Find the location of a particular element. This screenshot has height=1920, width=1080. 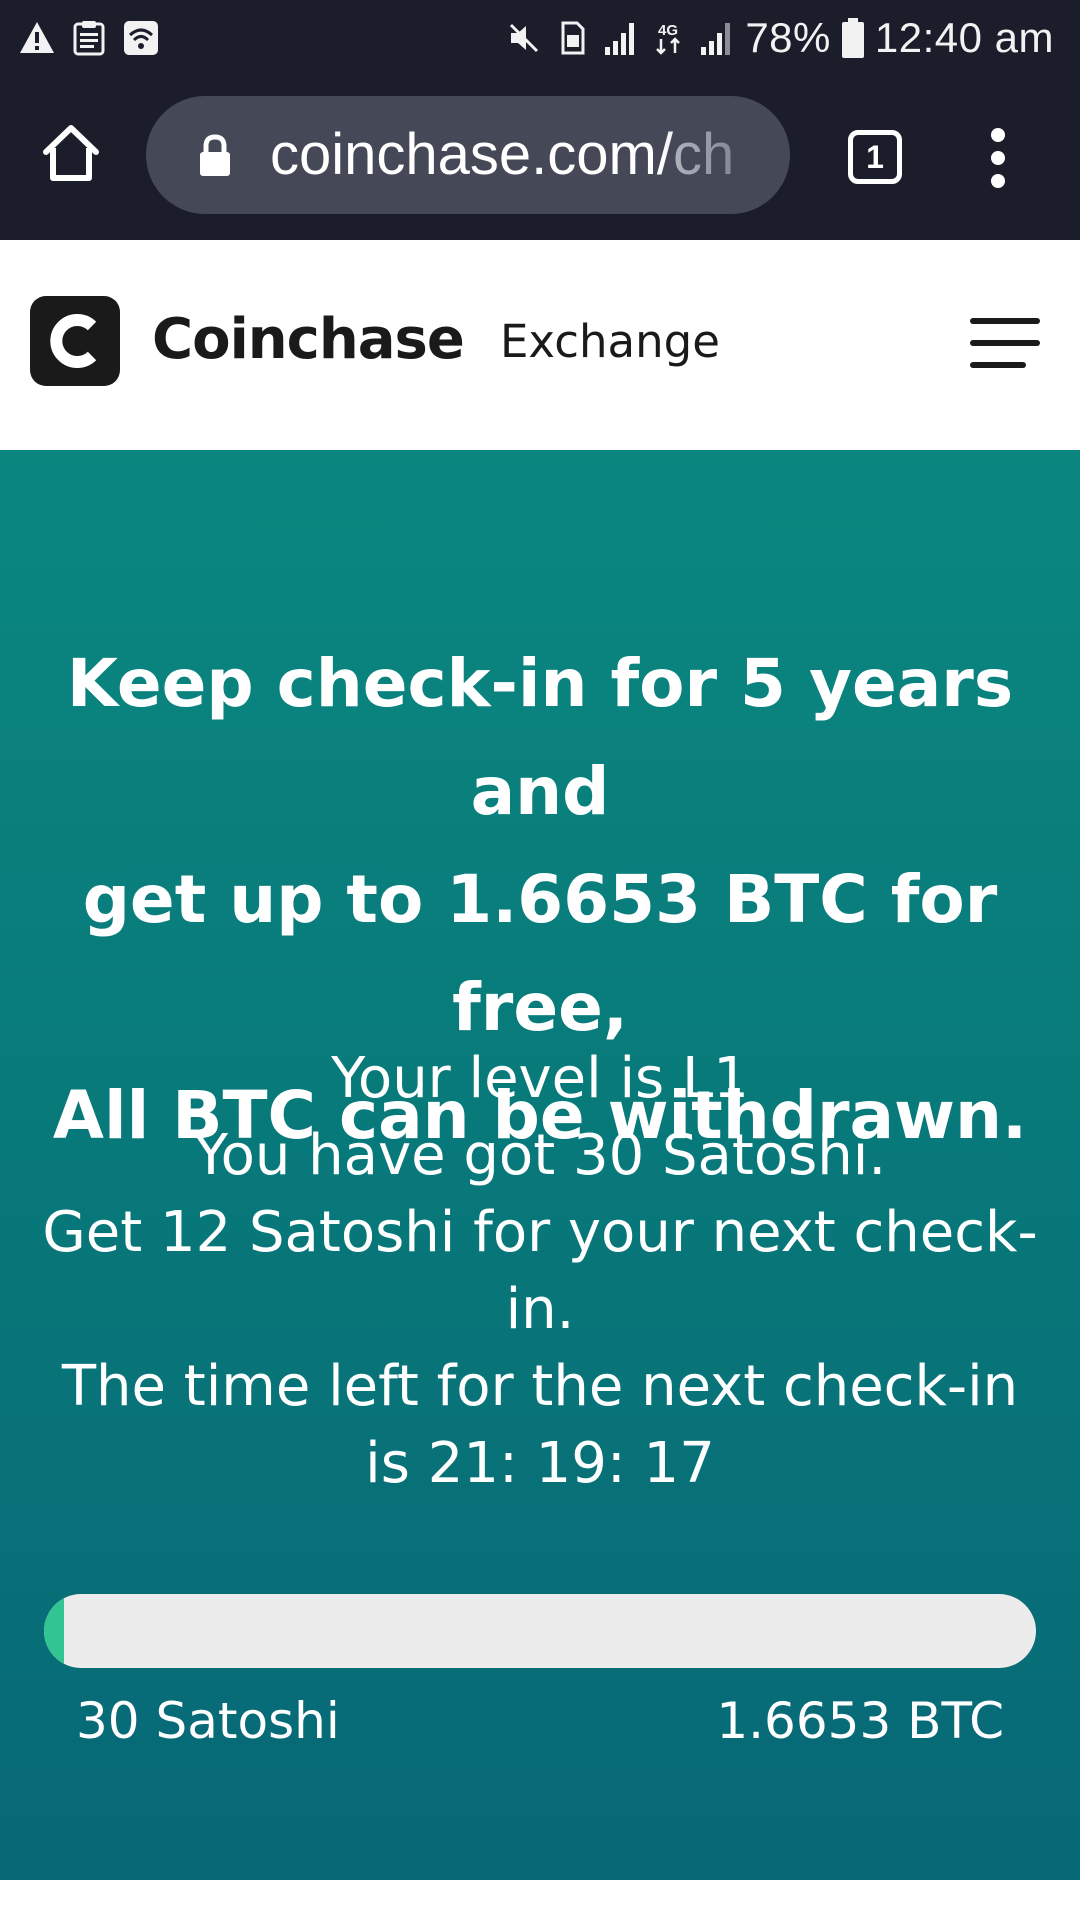

clipboard-icon is located at coordinates (89, 38).